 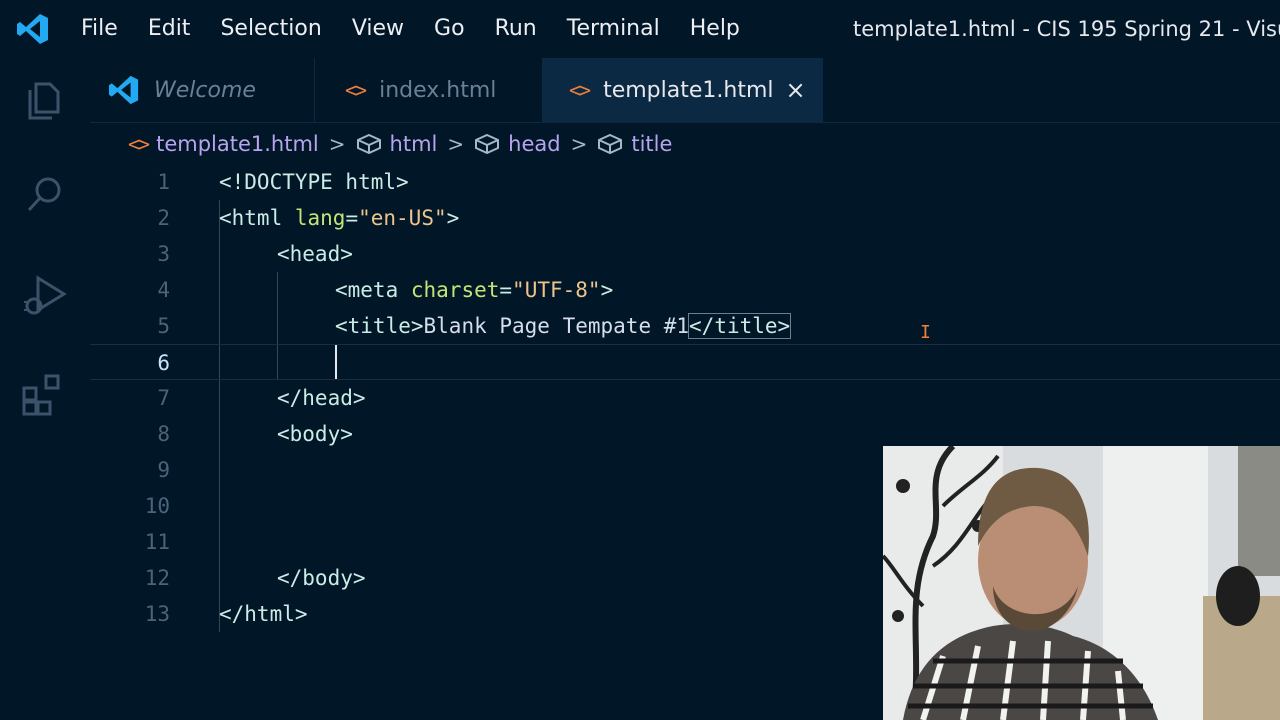 I want to click on code-line: 1 <!DOCTYPE html>, so click(x=685, y=182).